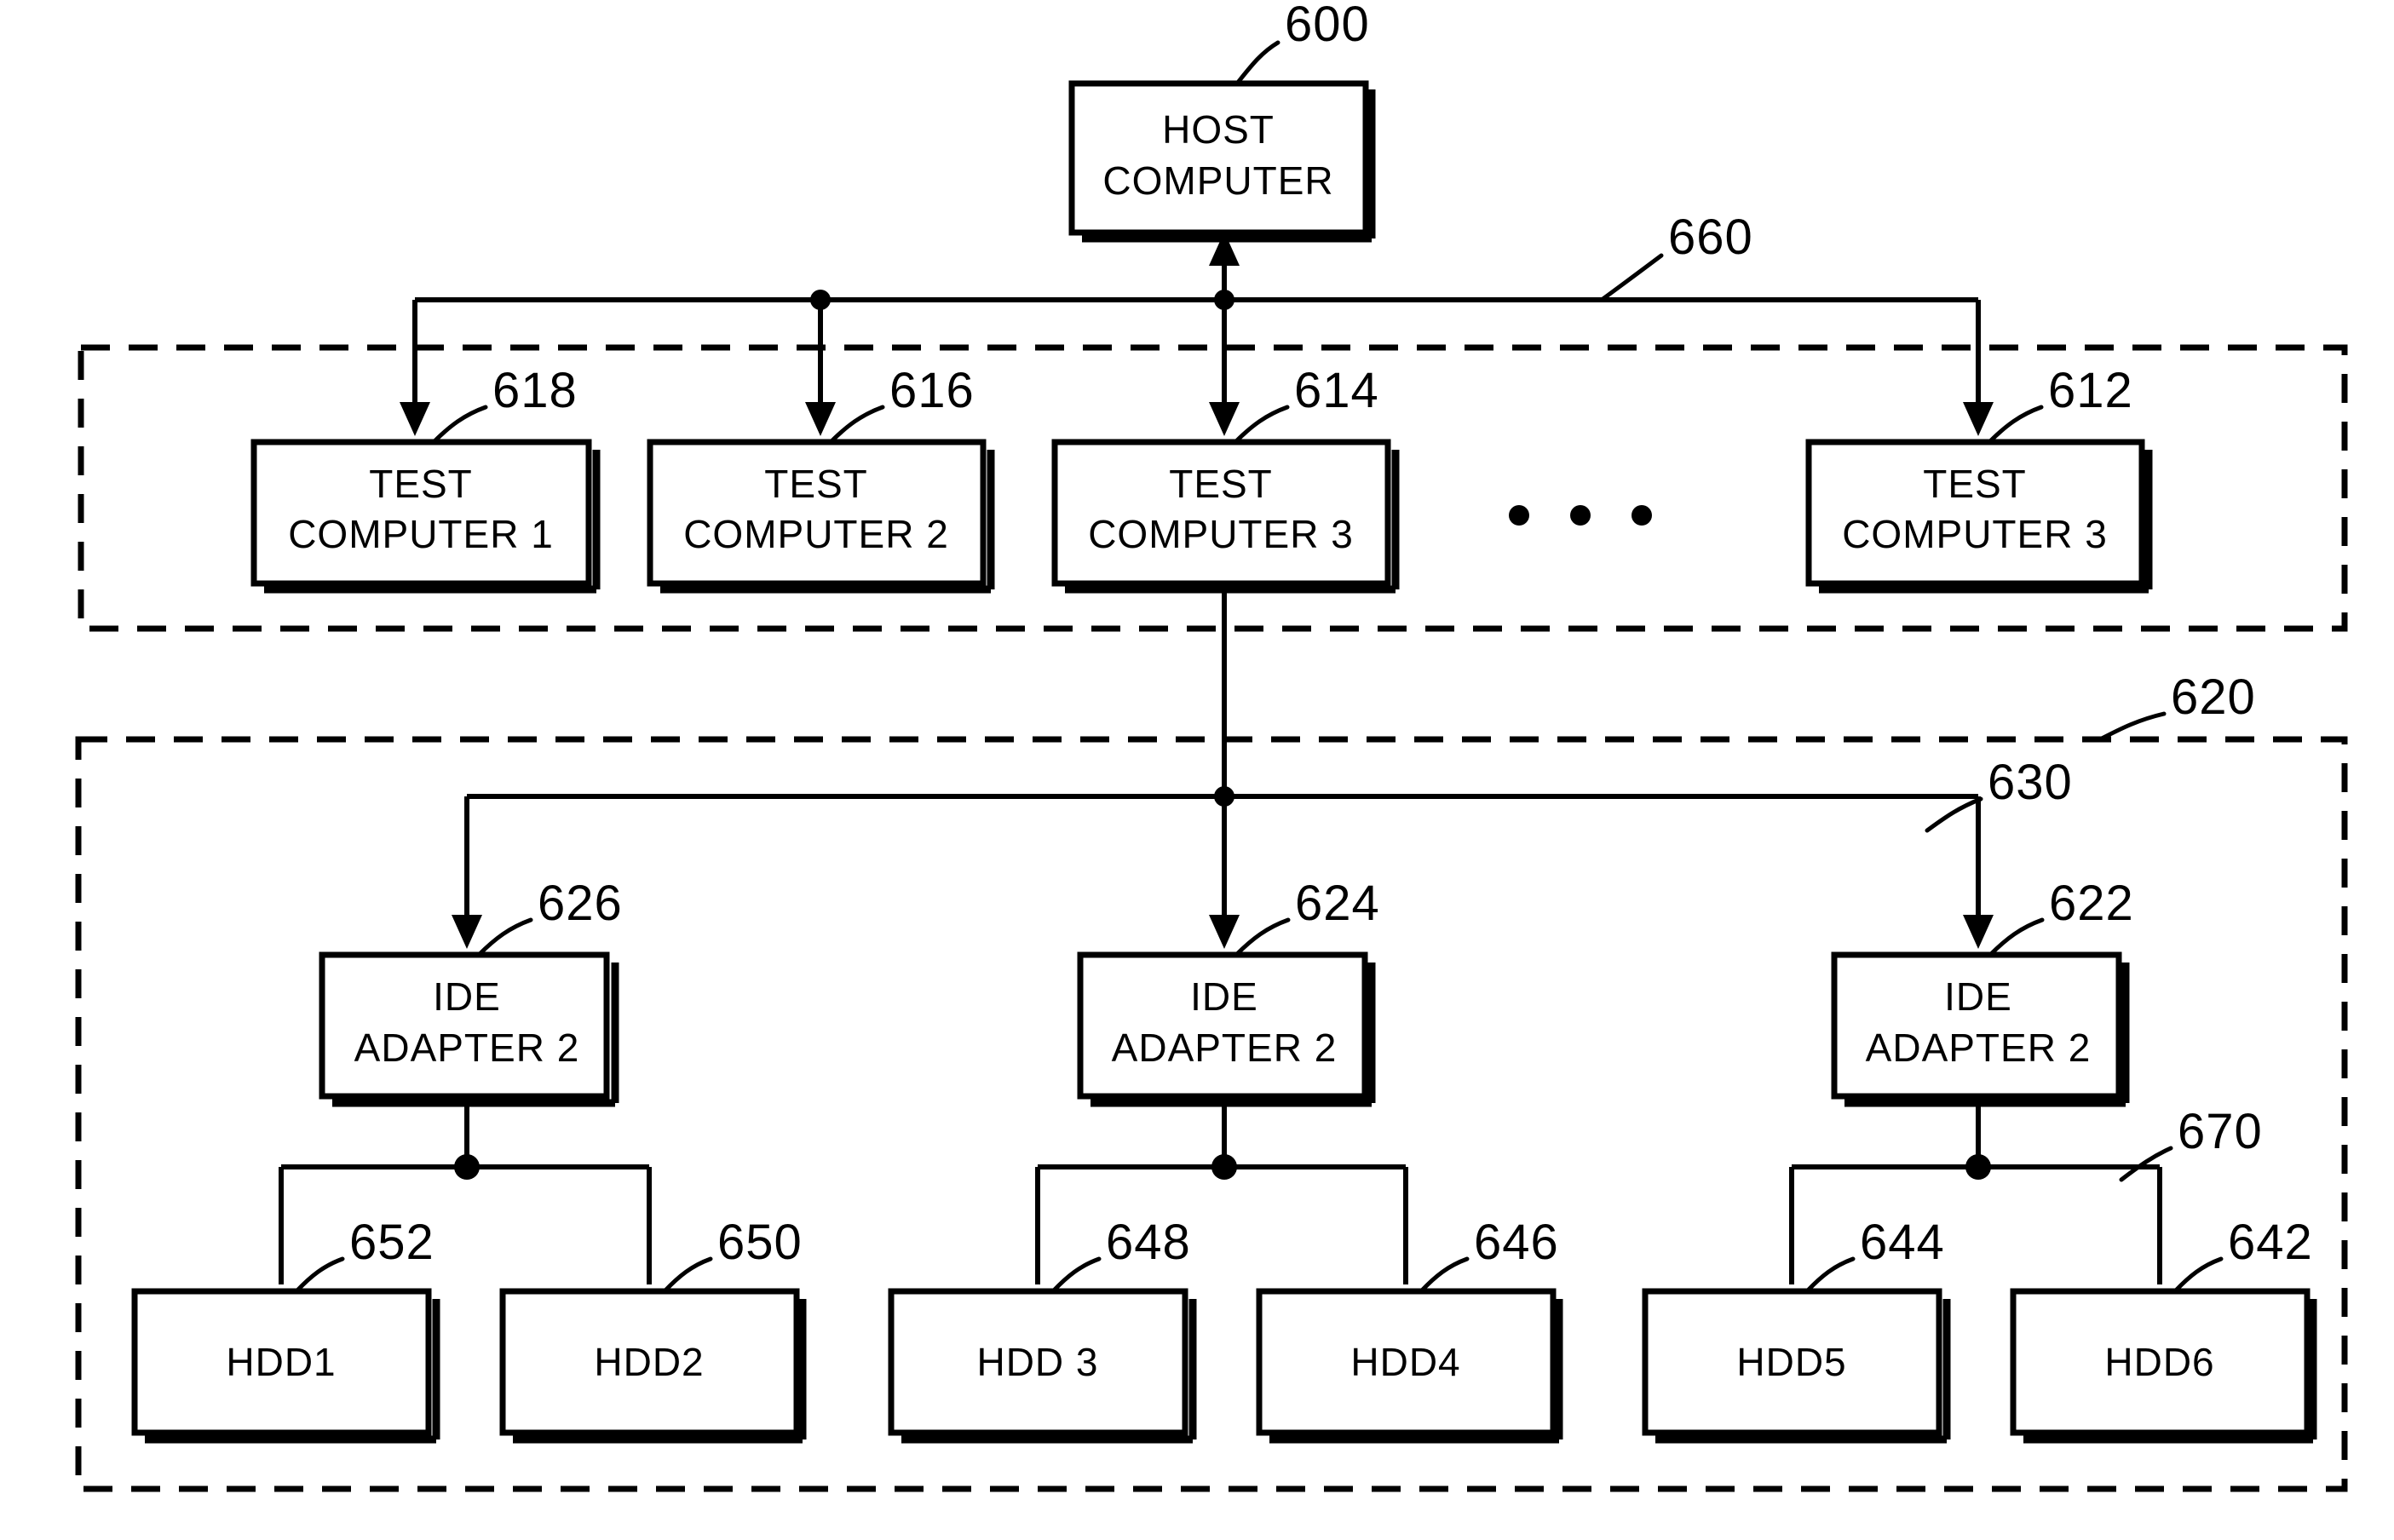  What do you see at coordinates (1337, 904) in the screenshot?
I see `ref-624: 624` at bounding box center [1337, 904].